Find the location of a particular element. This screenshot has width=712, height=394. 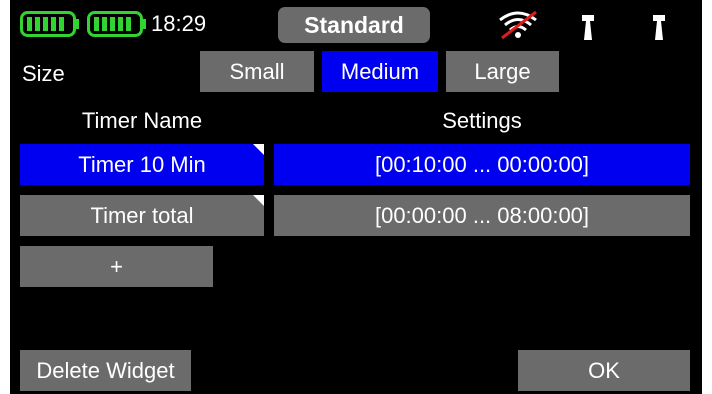

column-header-settings: Settings is located at coordinates (482, 120).